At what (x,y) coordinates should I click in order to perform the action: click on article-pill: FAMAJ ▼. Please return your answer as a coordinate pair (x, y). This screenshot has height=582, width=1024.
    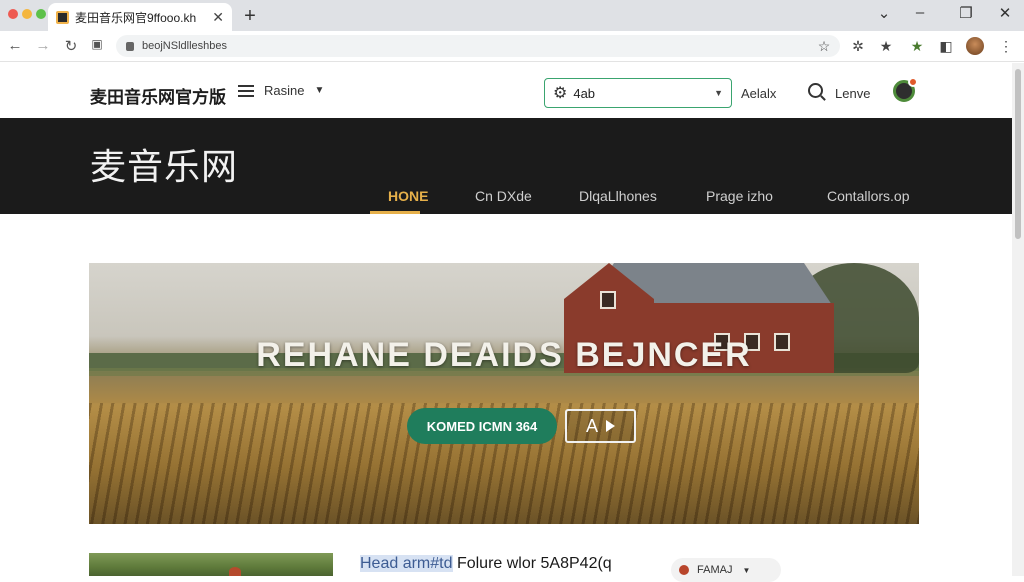
    Looking at the image, I should click on (726, 570).